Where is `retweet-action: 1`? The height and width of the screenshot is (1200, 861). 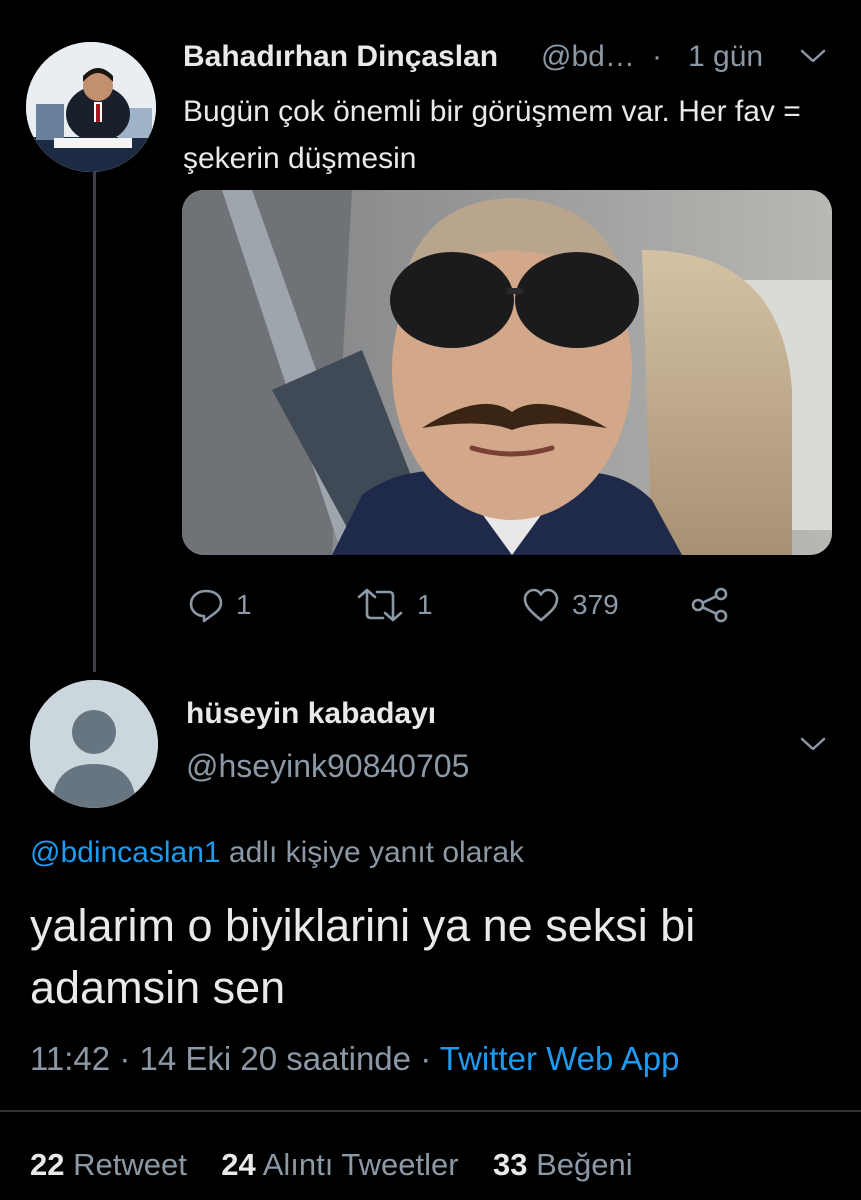
retweet-action: 1 is located at coordinates (394, 605).